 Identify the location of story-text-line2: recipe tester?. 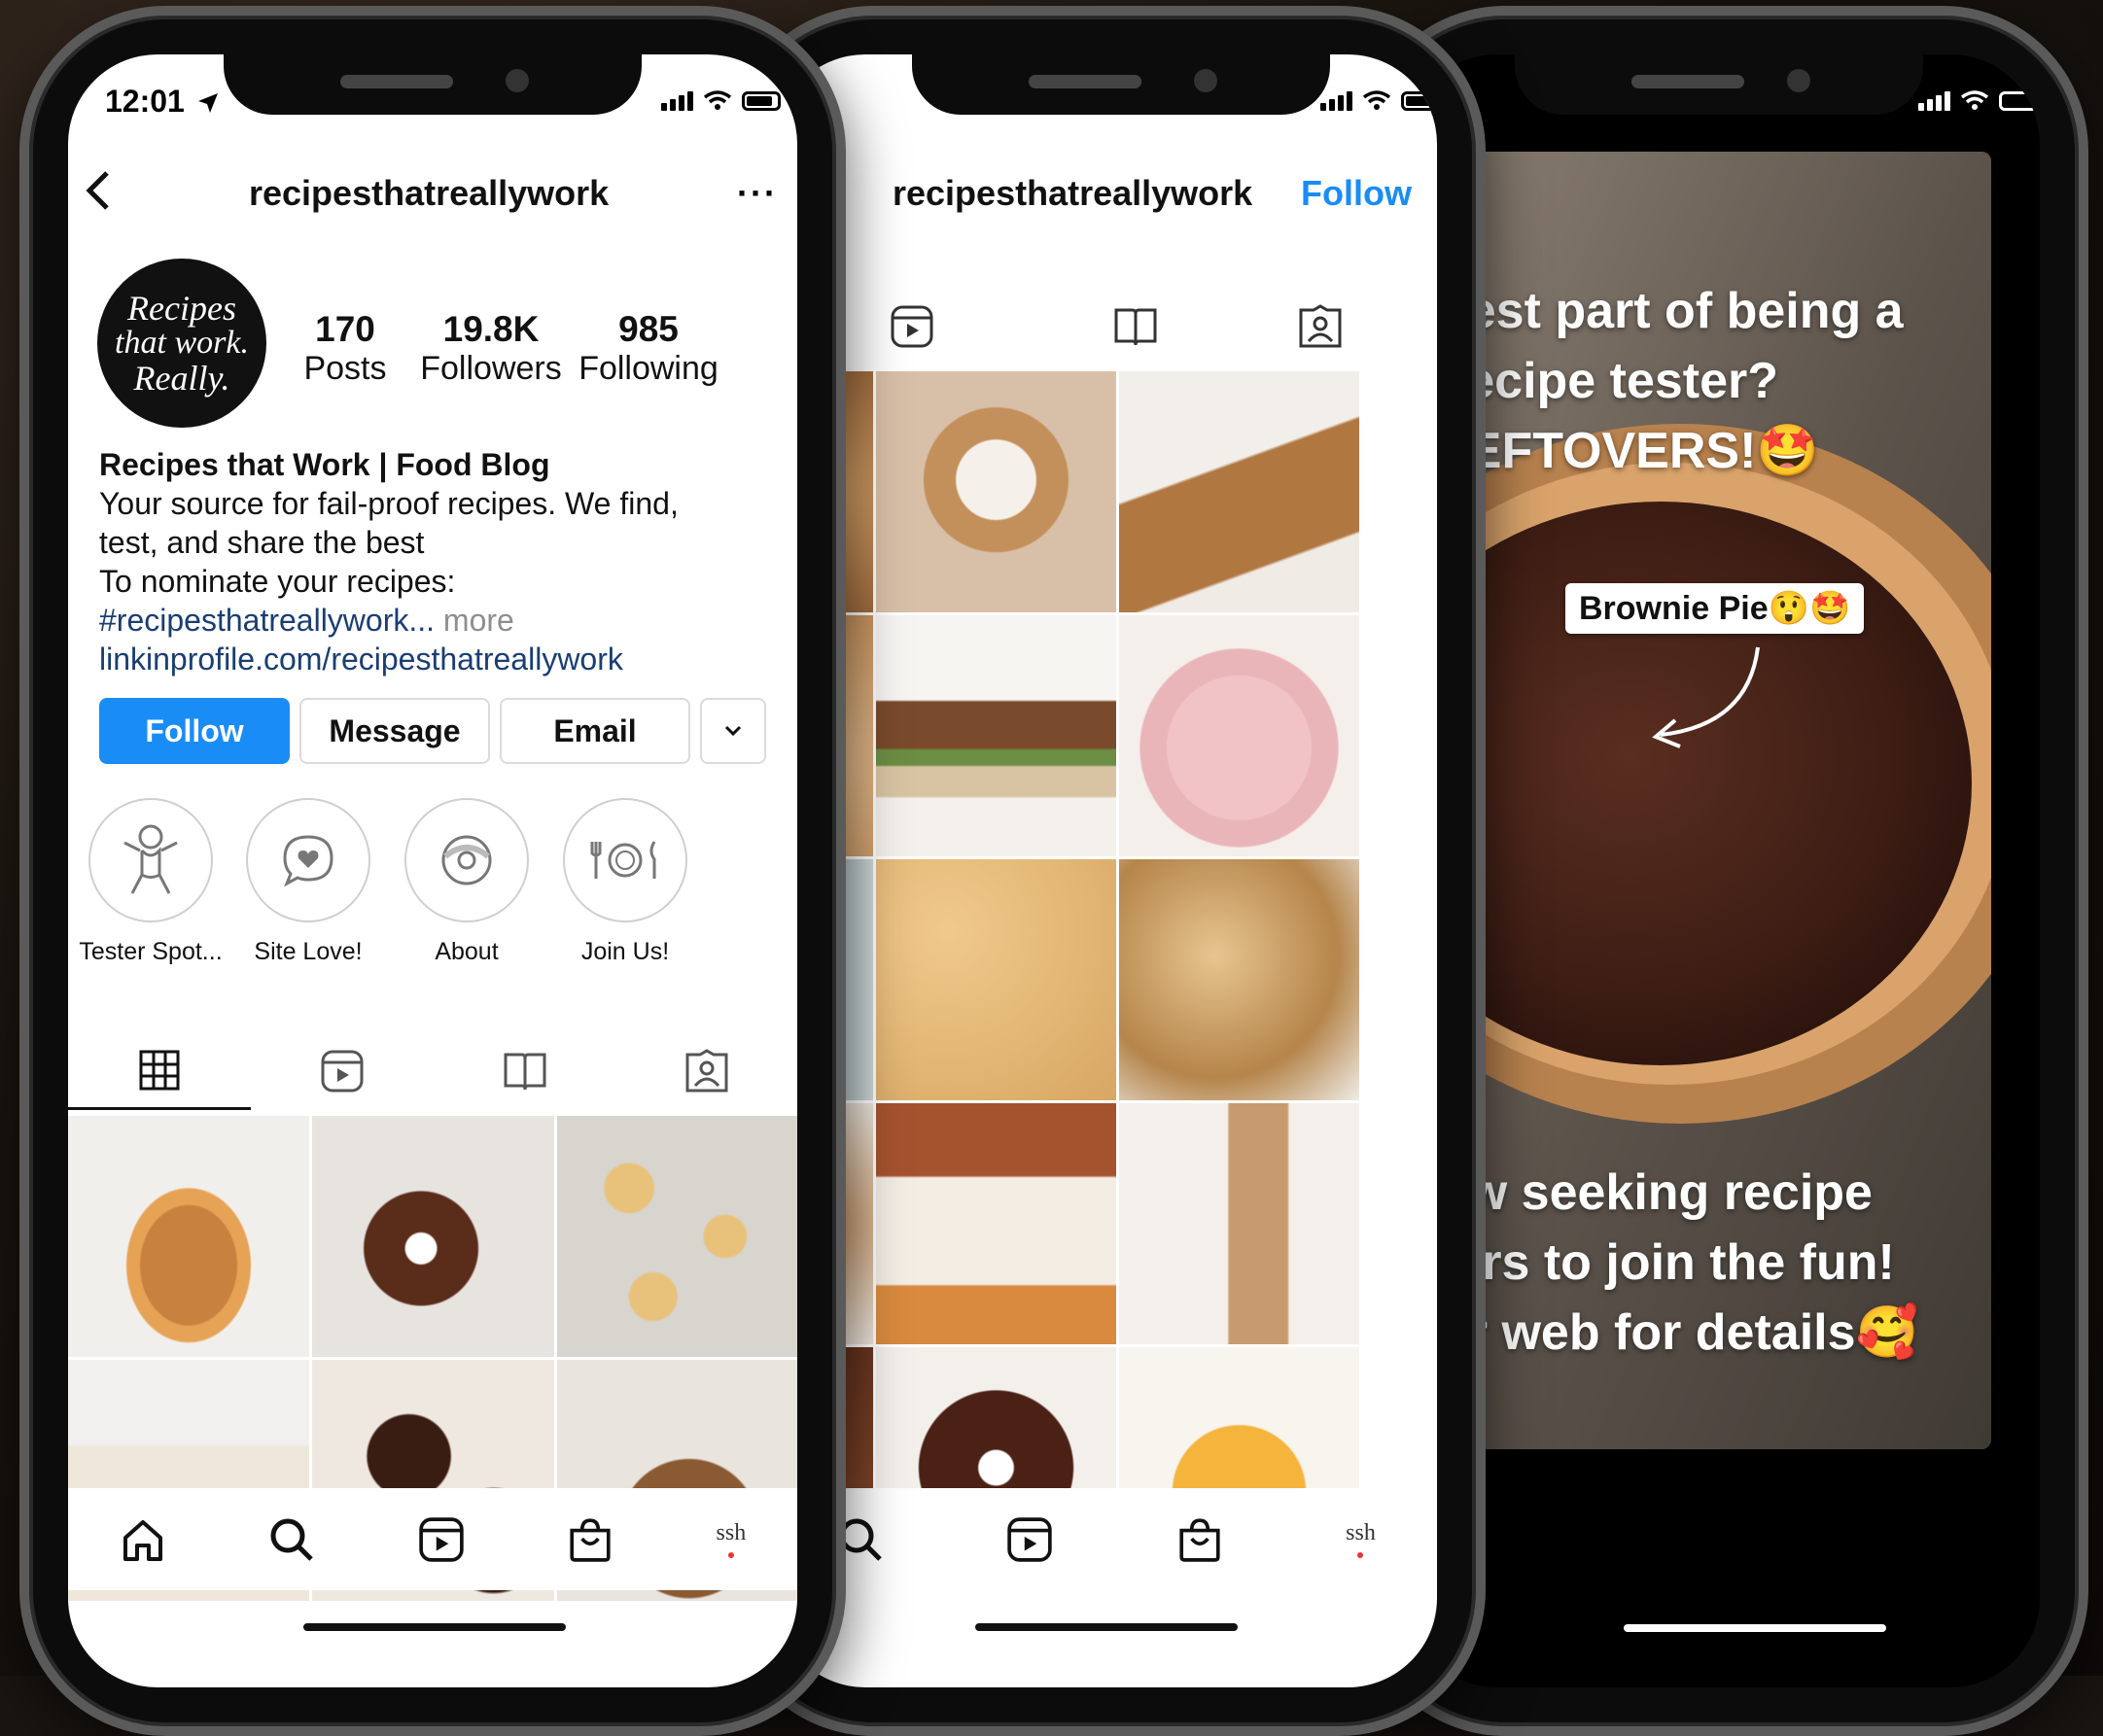
(1613, 381).